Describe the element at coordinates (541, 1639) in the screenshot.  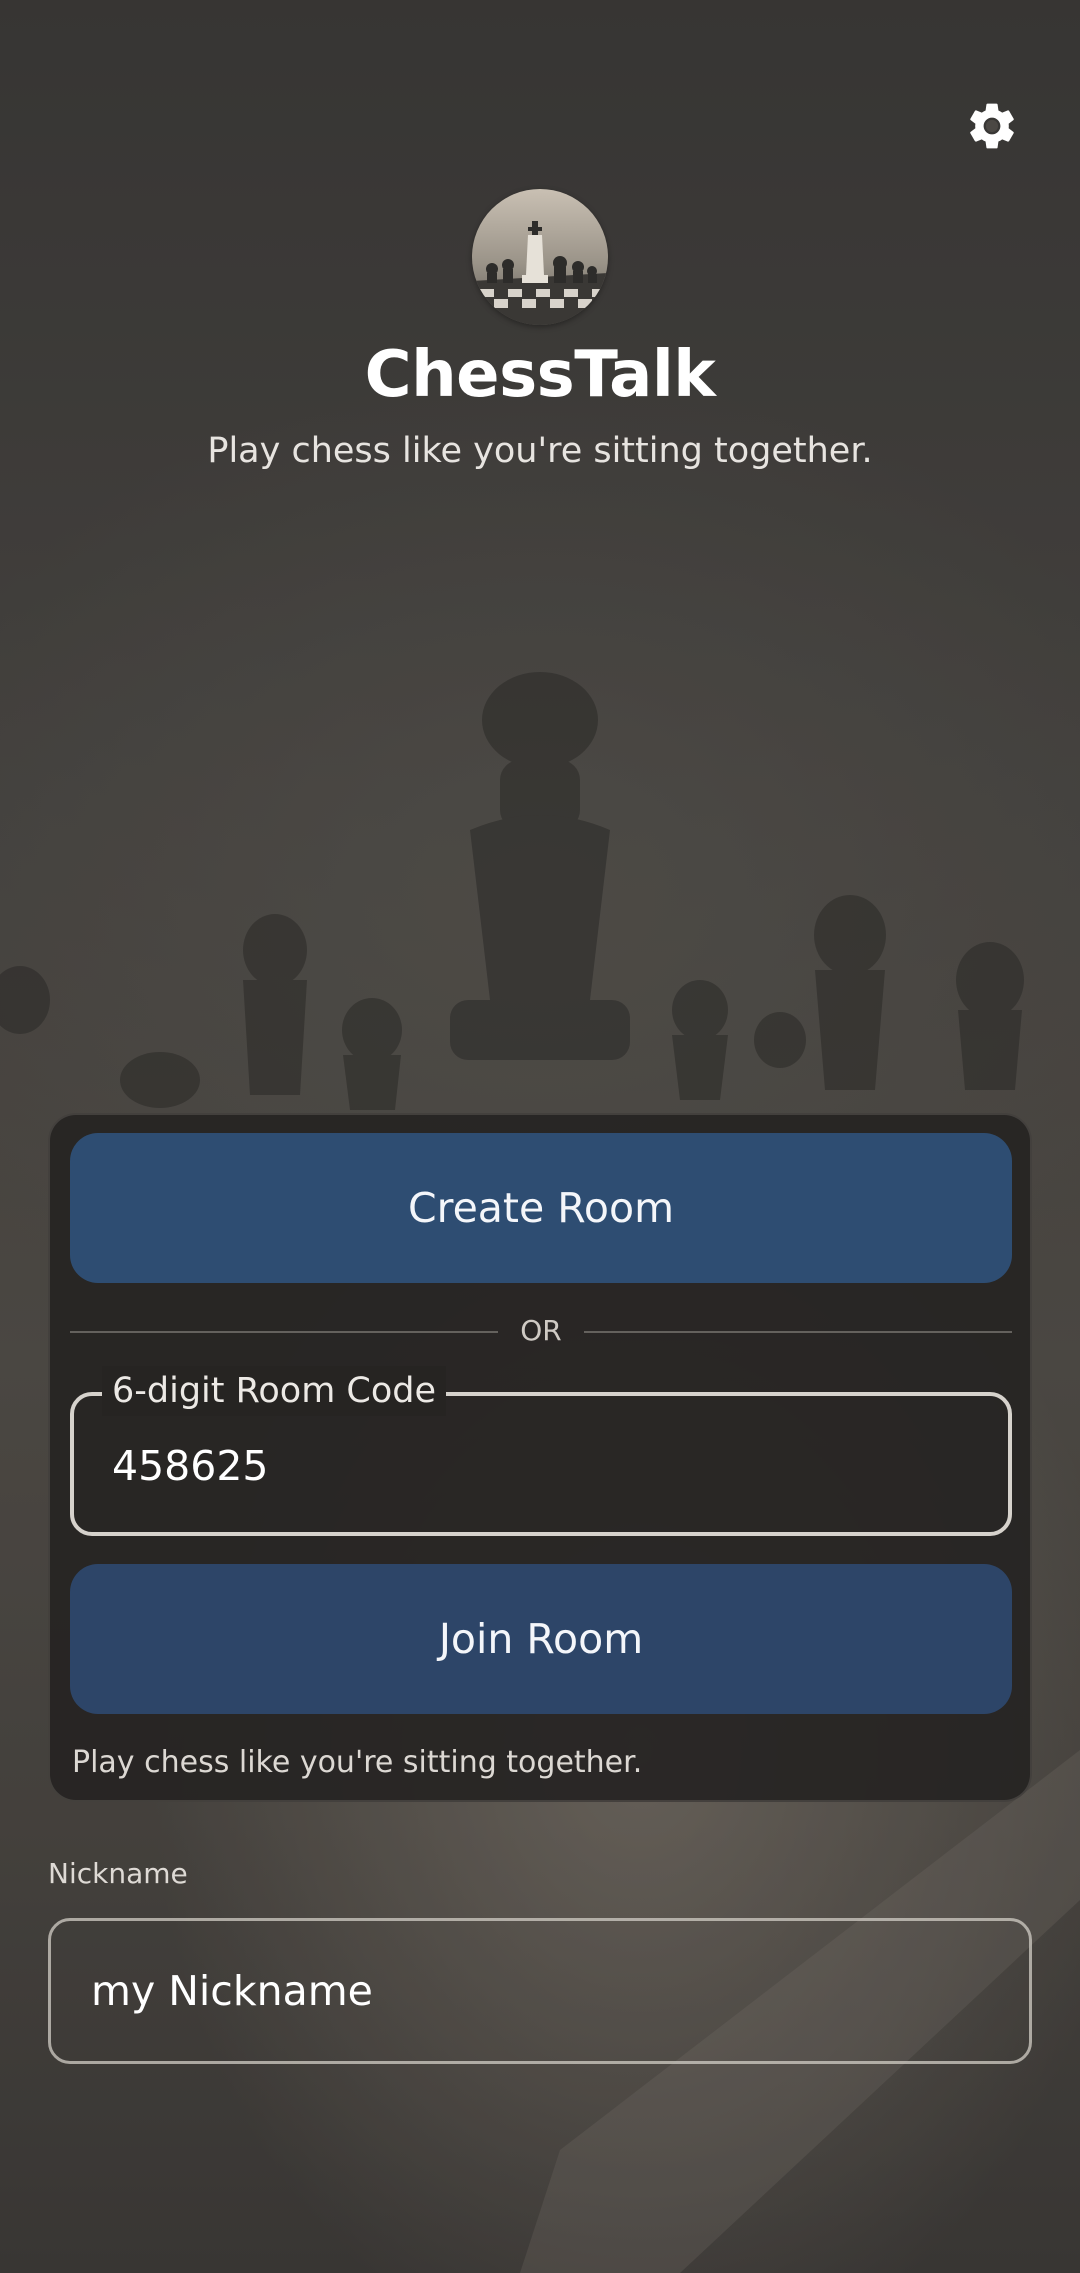
I see `join-room-button: Join Room` at that location.